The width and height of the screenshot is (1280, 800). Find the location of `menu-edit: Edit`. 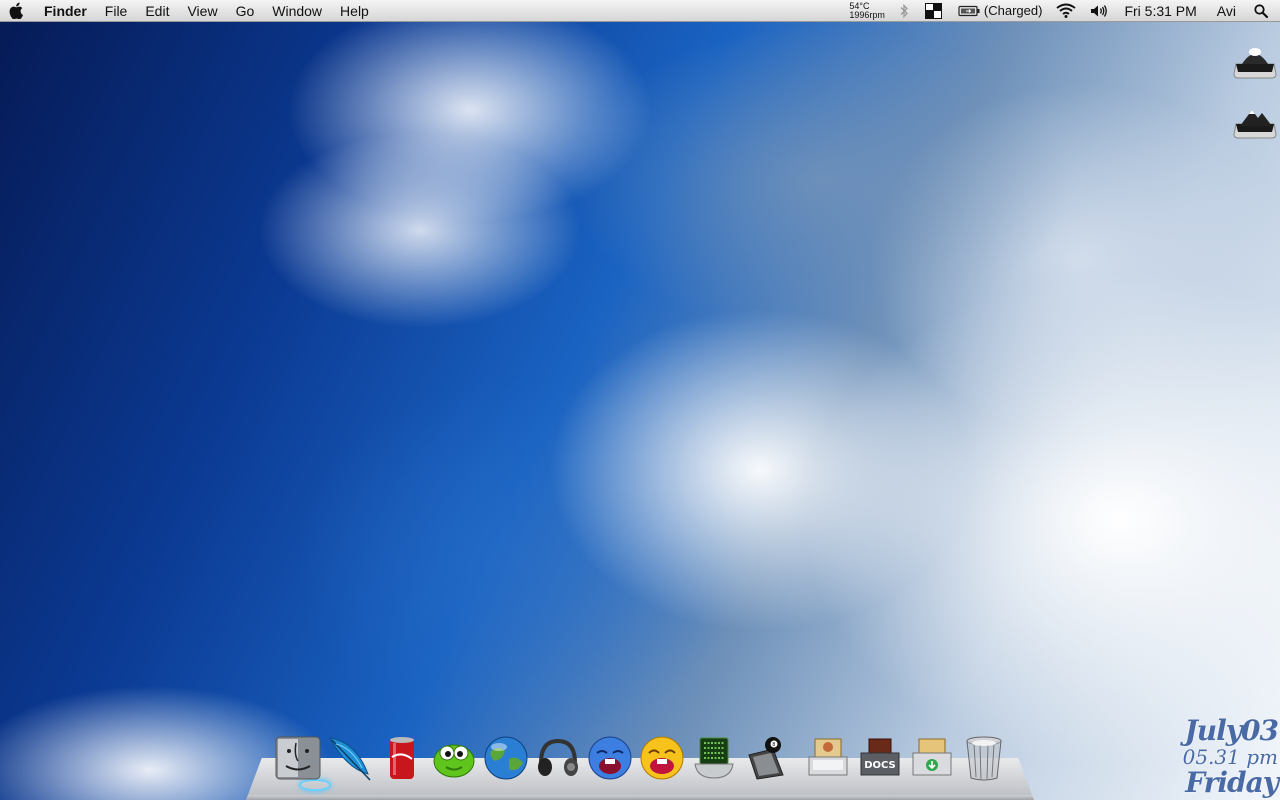

menu-edit: Edit is located at coordinates (157, 11).